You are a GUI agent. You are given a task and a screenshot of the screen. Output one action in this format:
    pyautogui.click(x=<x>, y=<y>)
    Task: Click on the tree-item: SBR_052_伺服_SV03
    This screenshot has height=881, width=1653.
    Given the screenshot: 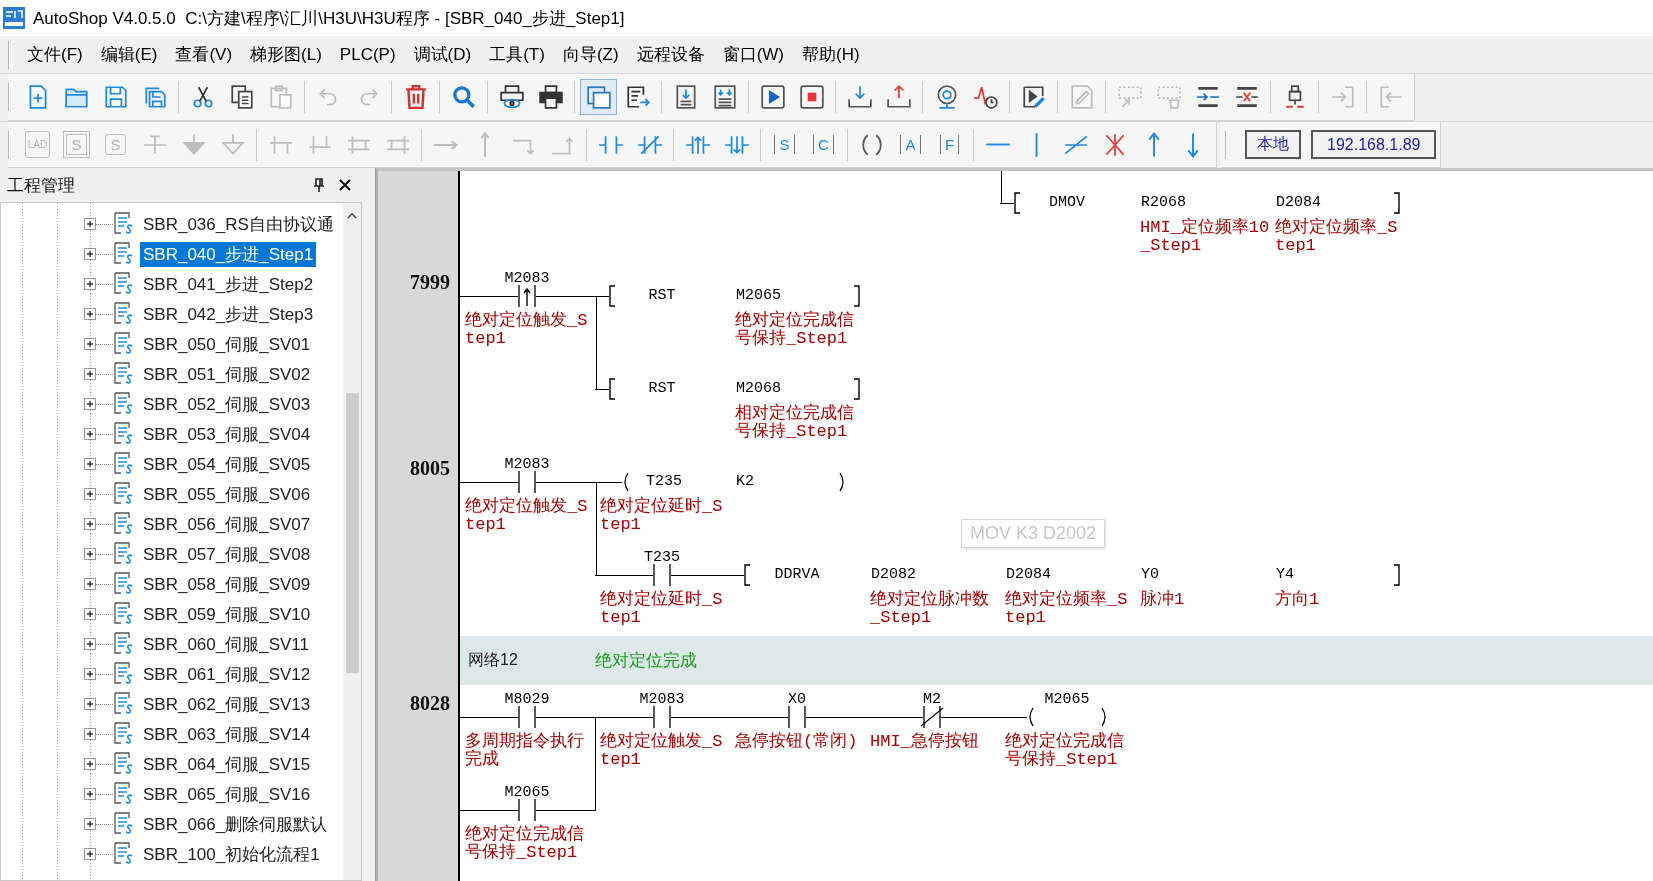 What is the action you would take?
    pyautogui.click(x=227, y=404)
    